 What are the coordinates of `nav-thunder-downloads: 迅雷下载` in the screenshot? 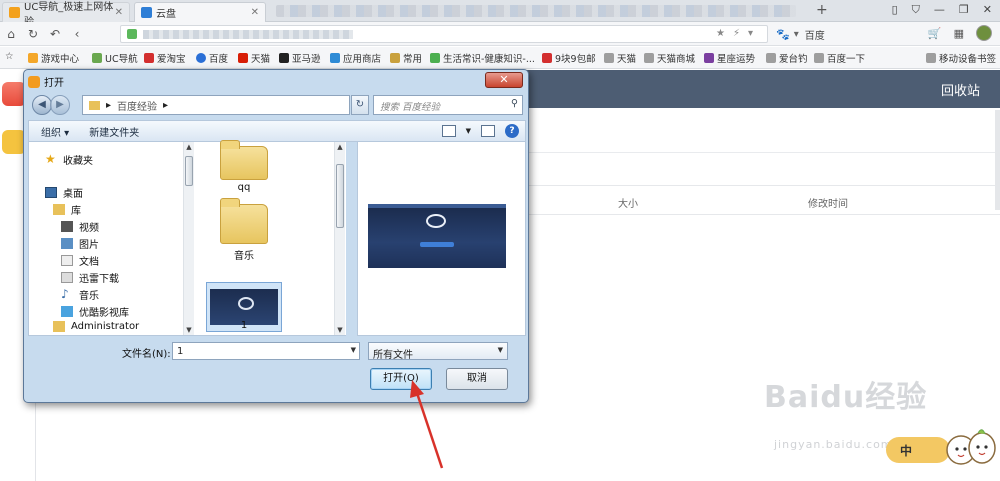 It's located at (90, 277).